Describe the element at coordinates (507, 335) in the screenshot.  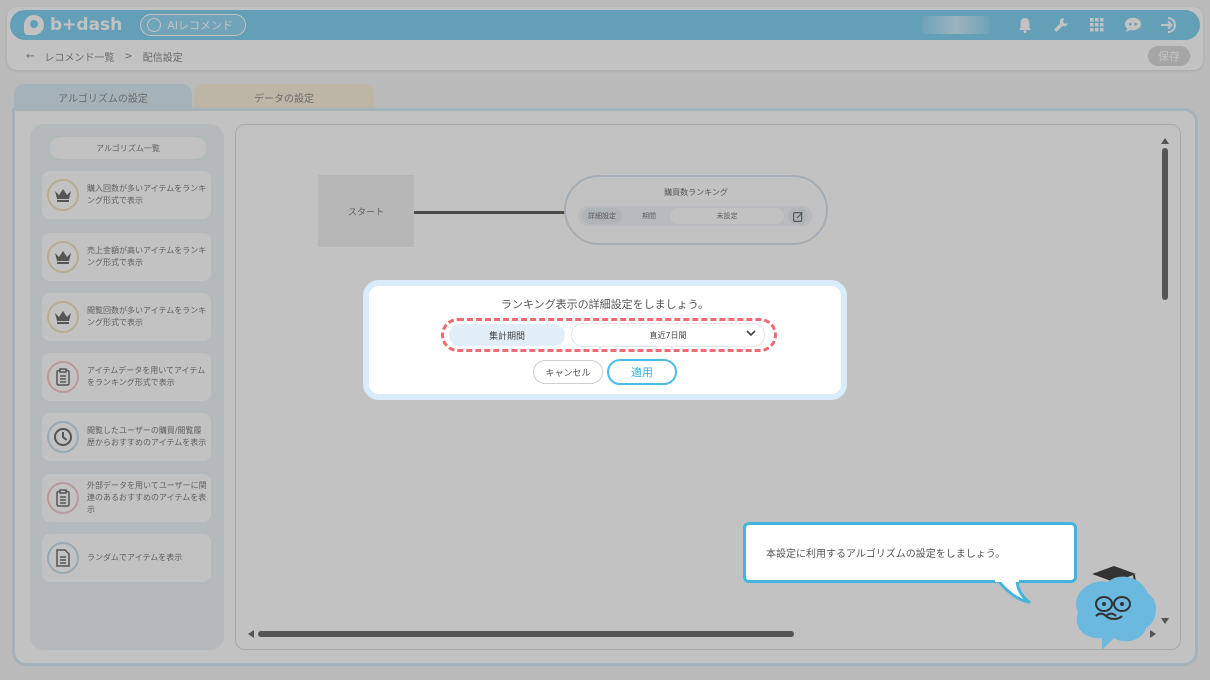
I see `aggregation-period-label: 集計期間` at that location.